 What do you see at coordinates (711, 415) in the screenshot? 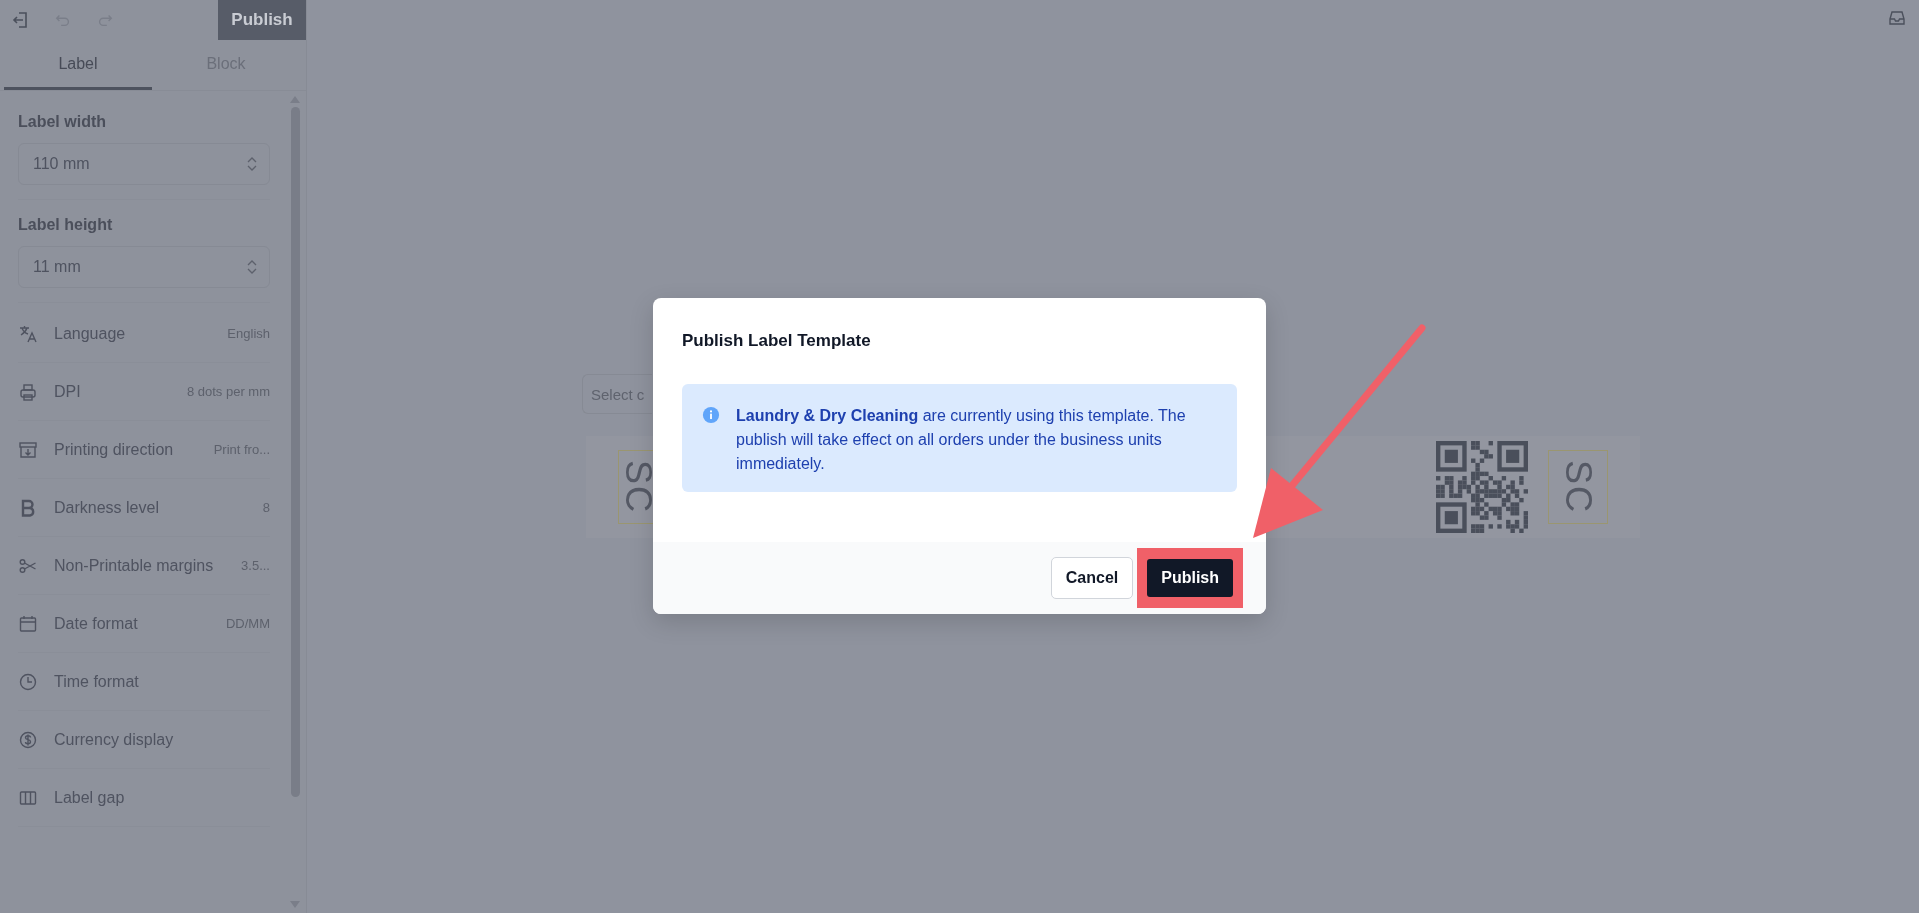
I see `info-icon` at bounding box center [711, 415].